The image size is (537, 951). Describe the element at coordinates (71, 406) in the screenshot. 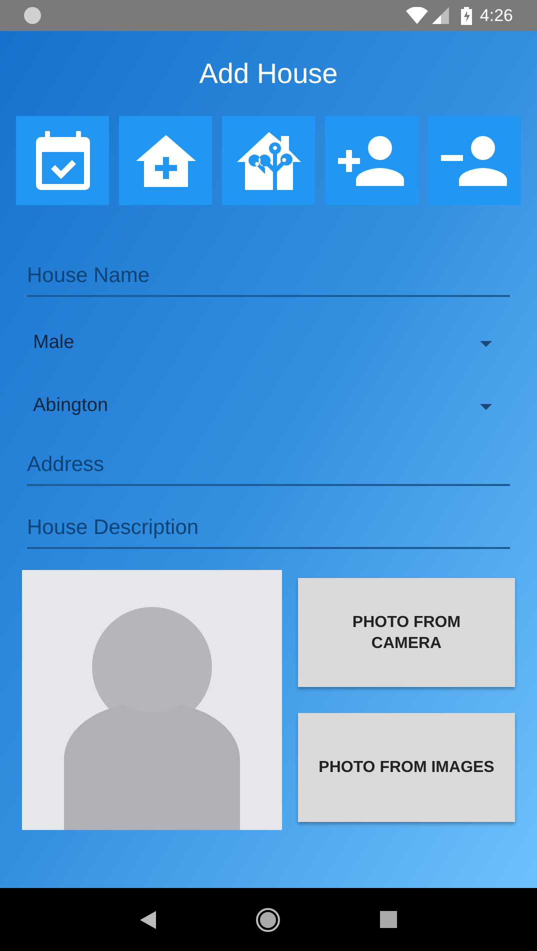

I see `dropdown-value: Abington` at that location.